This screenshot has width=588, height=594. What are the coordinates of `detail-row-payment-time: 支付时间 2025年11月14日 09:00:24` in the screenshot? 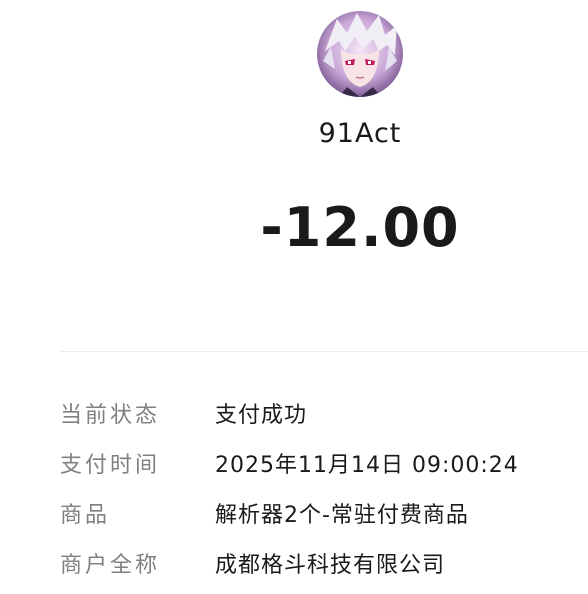 It's located at (324, 463).